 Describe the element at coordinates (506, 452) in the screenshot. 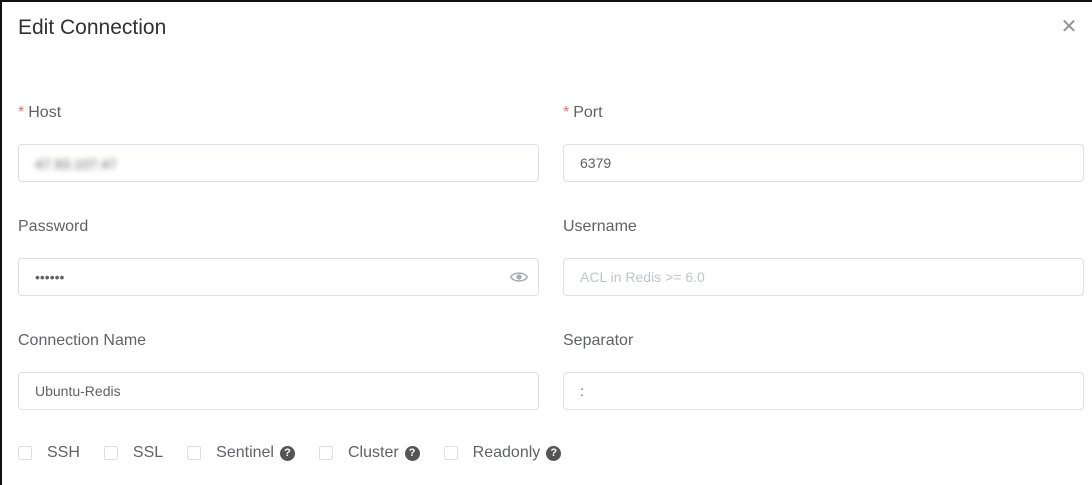

I see `readonly-label: Readonly` at that location.